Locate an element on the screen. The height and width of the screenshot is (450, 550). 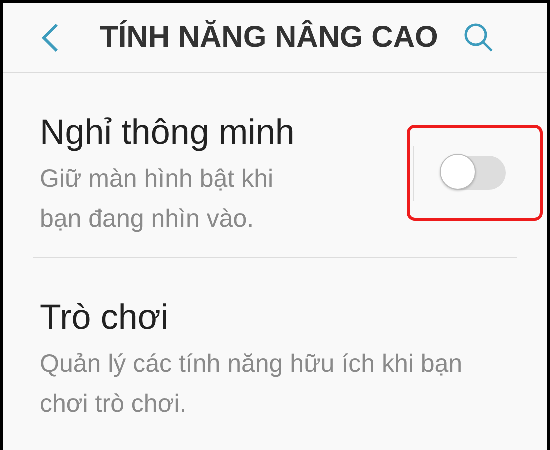
setting-description: Quản lý các tính năng hữu ích khi bạn chơi trò chơi. is located at coordinates (252, 384).